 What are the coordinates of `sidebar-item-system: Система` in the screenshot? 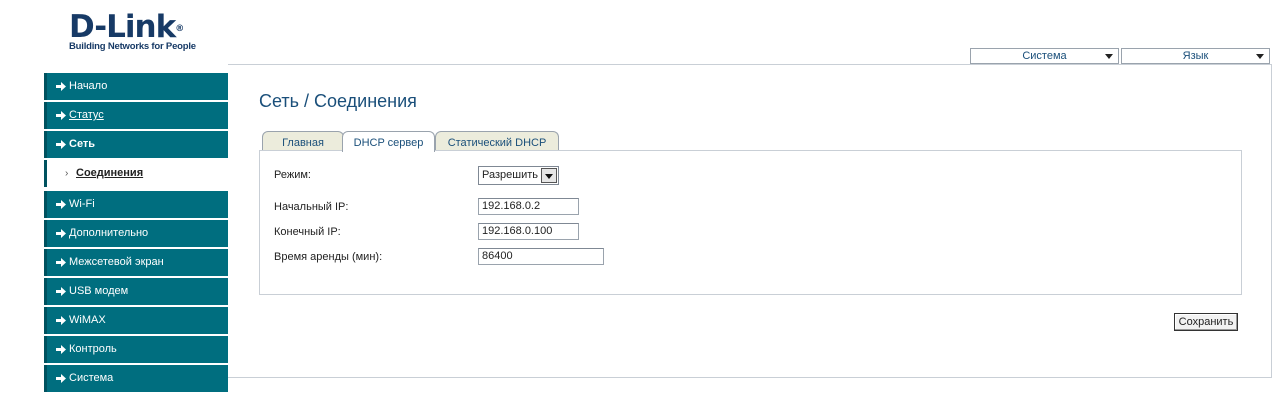 It's located at (136, 378).